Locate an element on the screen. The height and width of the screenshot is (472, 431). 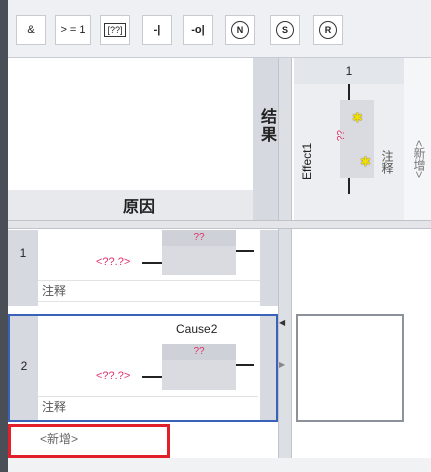
row-2-name: Cause2 is located at coordinates (197, 329).